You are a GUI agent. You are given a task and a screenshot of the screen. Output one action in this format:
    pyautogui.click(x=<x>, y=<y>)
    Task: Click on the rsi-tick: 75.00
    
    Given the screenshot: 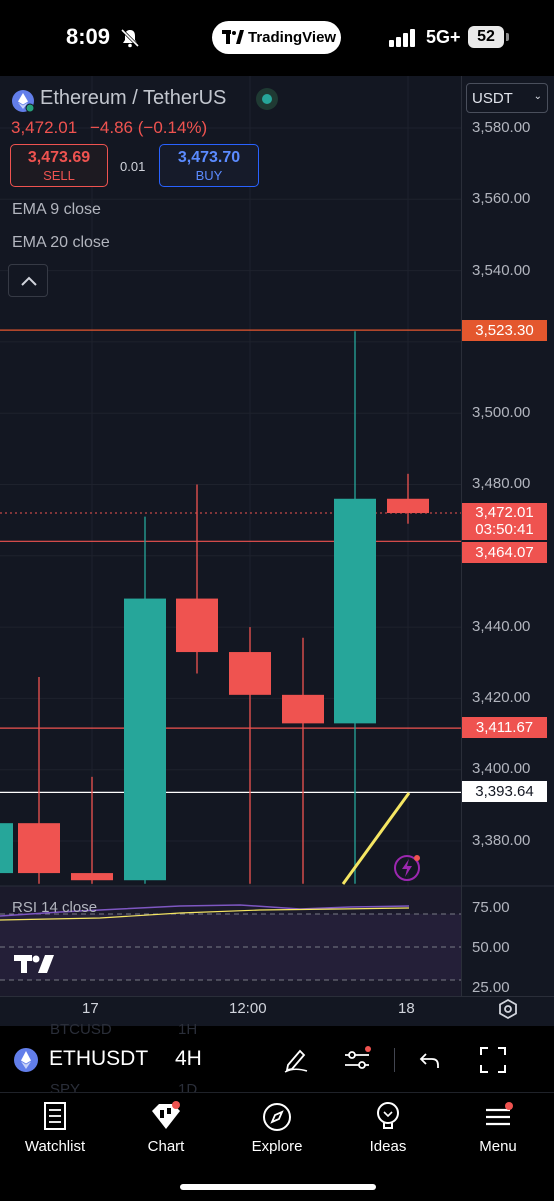 What is the action you would take?
    pyautogui.click(x=491, y=907)
    